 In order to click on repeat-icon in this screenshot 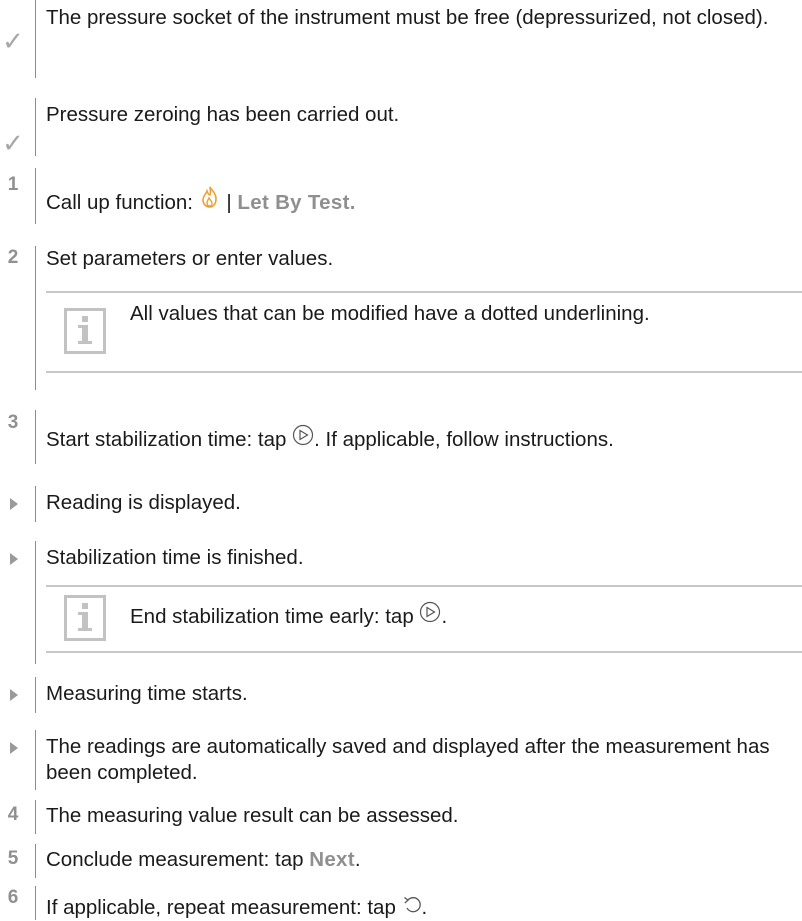, I will do `click(412, 907)`.